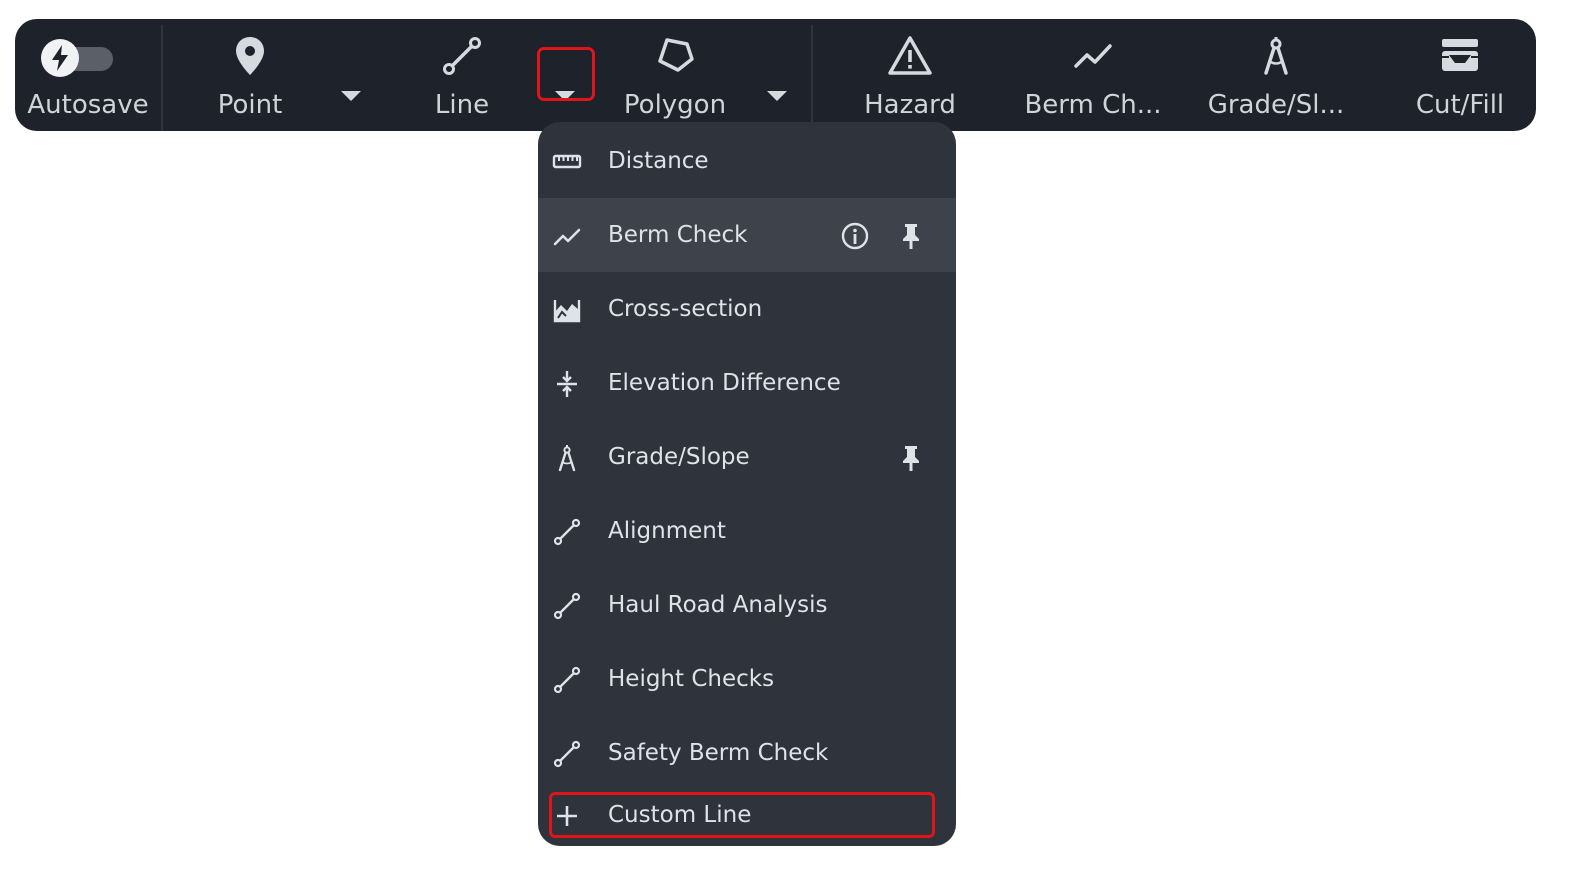  Describe the element at coordinates (718, 753) in the screenshot. I see `menu-item-label: Safety Berm Check` at that location.